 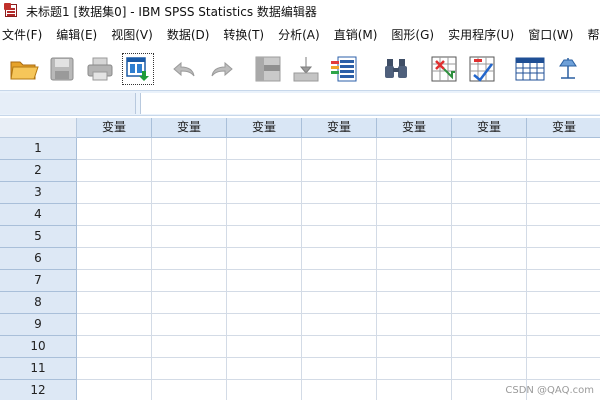 I want to click on find-button, so click(x=396, y=69).